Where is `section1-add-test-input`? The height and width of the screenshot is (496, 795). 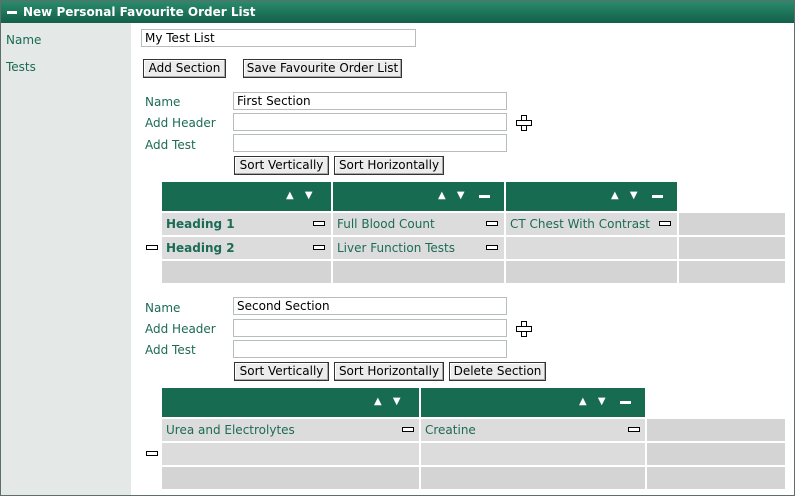 section1-add-test-input is located at coordinates (370, 143).